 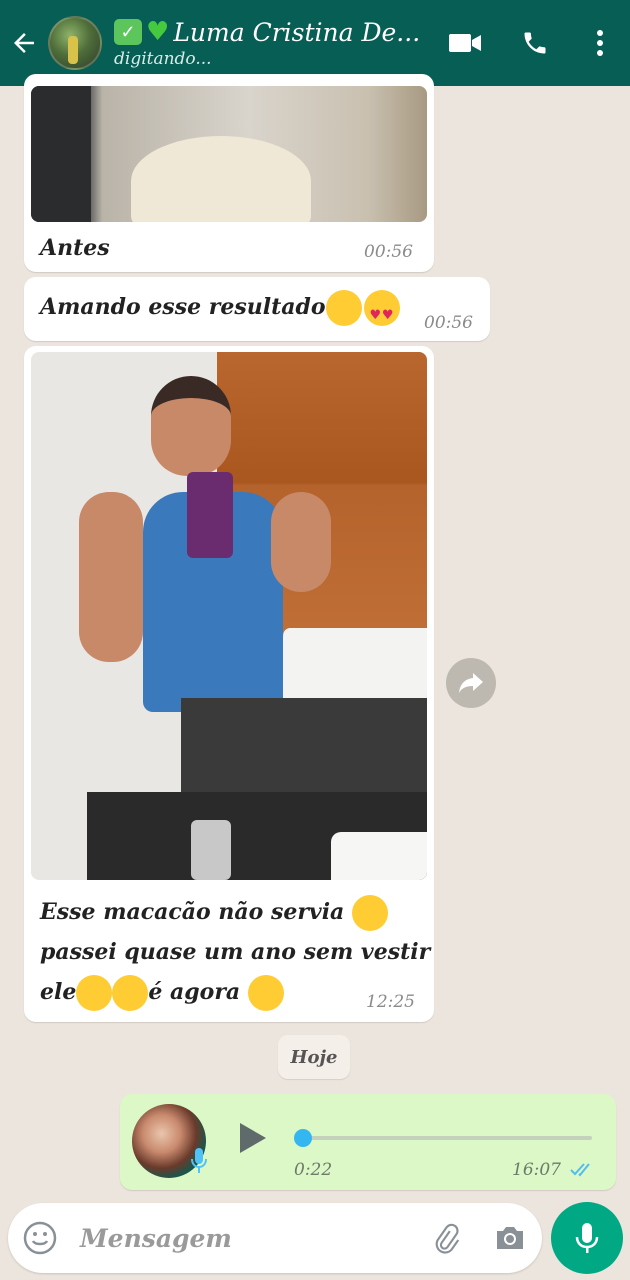 I want to click on forward-button, so click(x=471, y=683).